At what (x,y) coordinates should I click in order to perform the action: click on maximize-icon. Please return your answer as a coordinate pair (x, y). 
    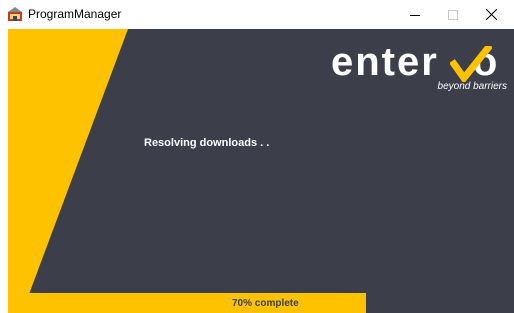
    Looking at the image, I should click on (453, 14).